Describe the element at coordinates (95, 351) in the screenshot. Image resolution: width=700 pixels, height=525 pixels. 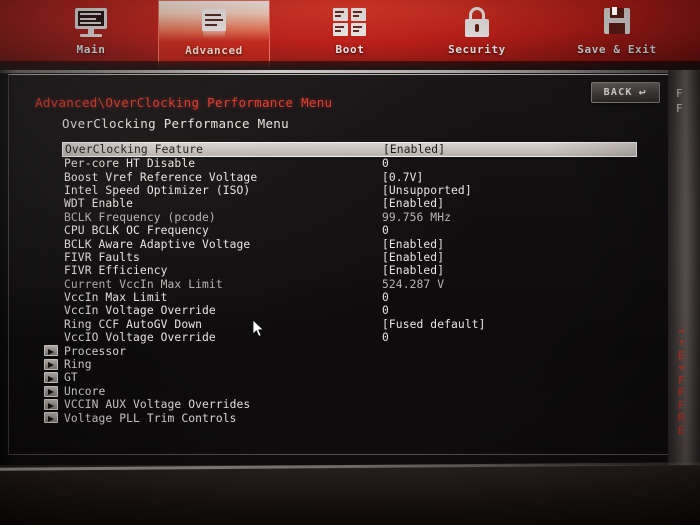
I see `option-label: Processor` at that location.